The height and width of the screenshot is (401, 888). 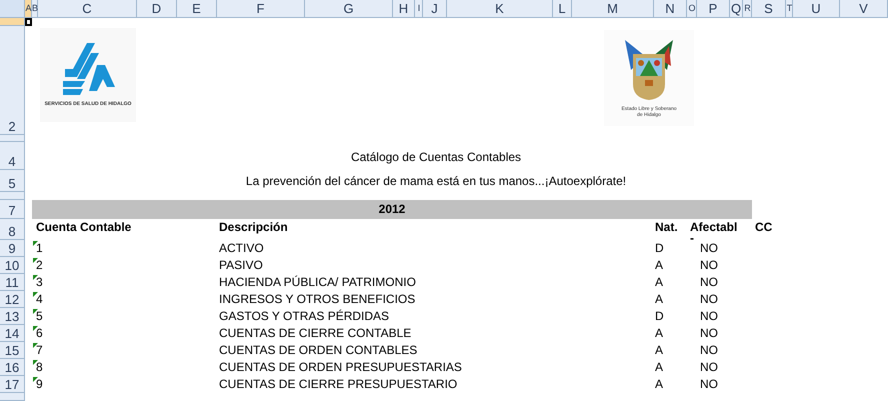 What do you see at coordinates (692, 9) in the screenshot?
I see `column-header: O` at bounding box center [692, 9].